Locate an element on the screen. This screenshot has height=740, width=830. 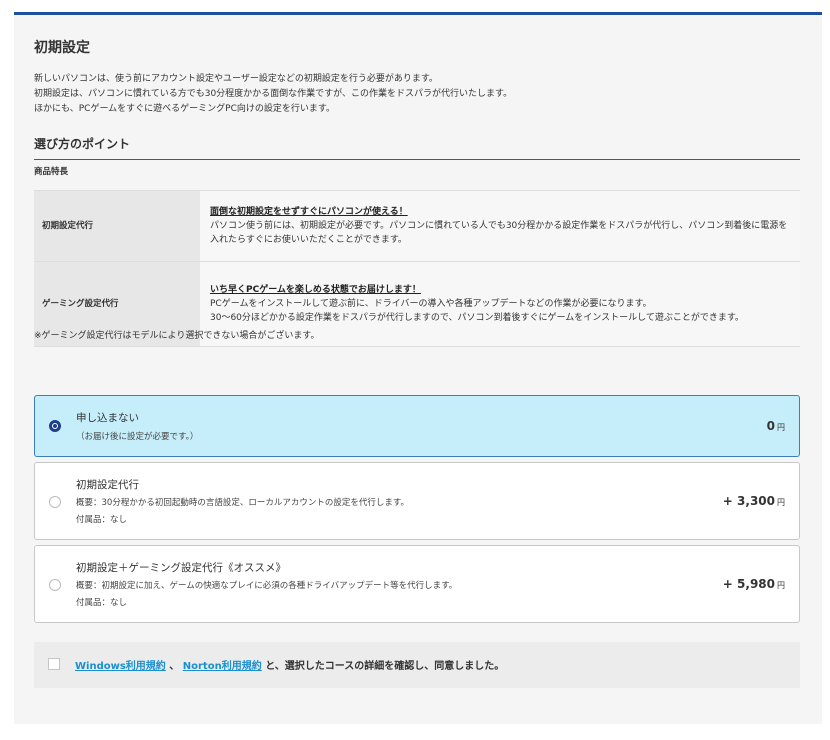
option-price: + 3,300 円 is located at coordinates (754, 501).